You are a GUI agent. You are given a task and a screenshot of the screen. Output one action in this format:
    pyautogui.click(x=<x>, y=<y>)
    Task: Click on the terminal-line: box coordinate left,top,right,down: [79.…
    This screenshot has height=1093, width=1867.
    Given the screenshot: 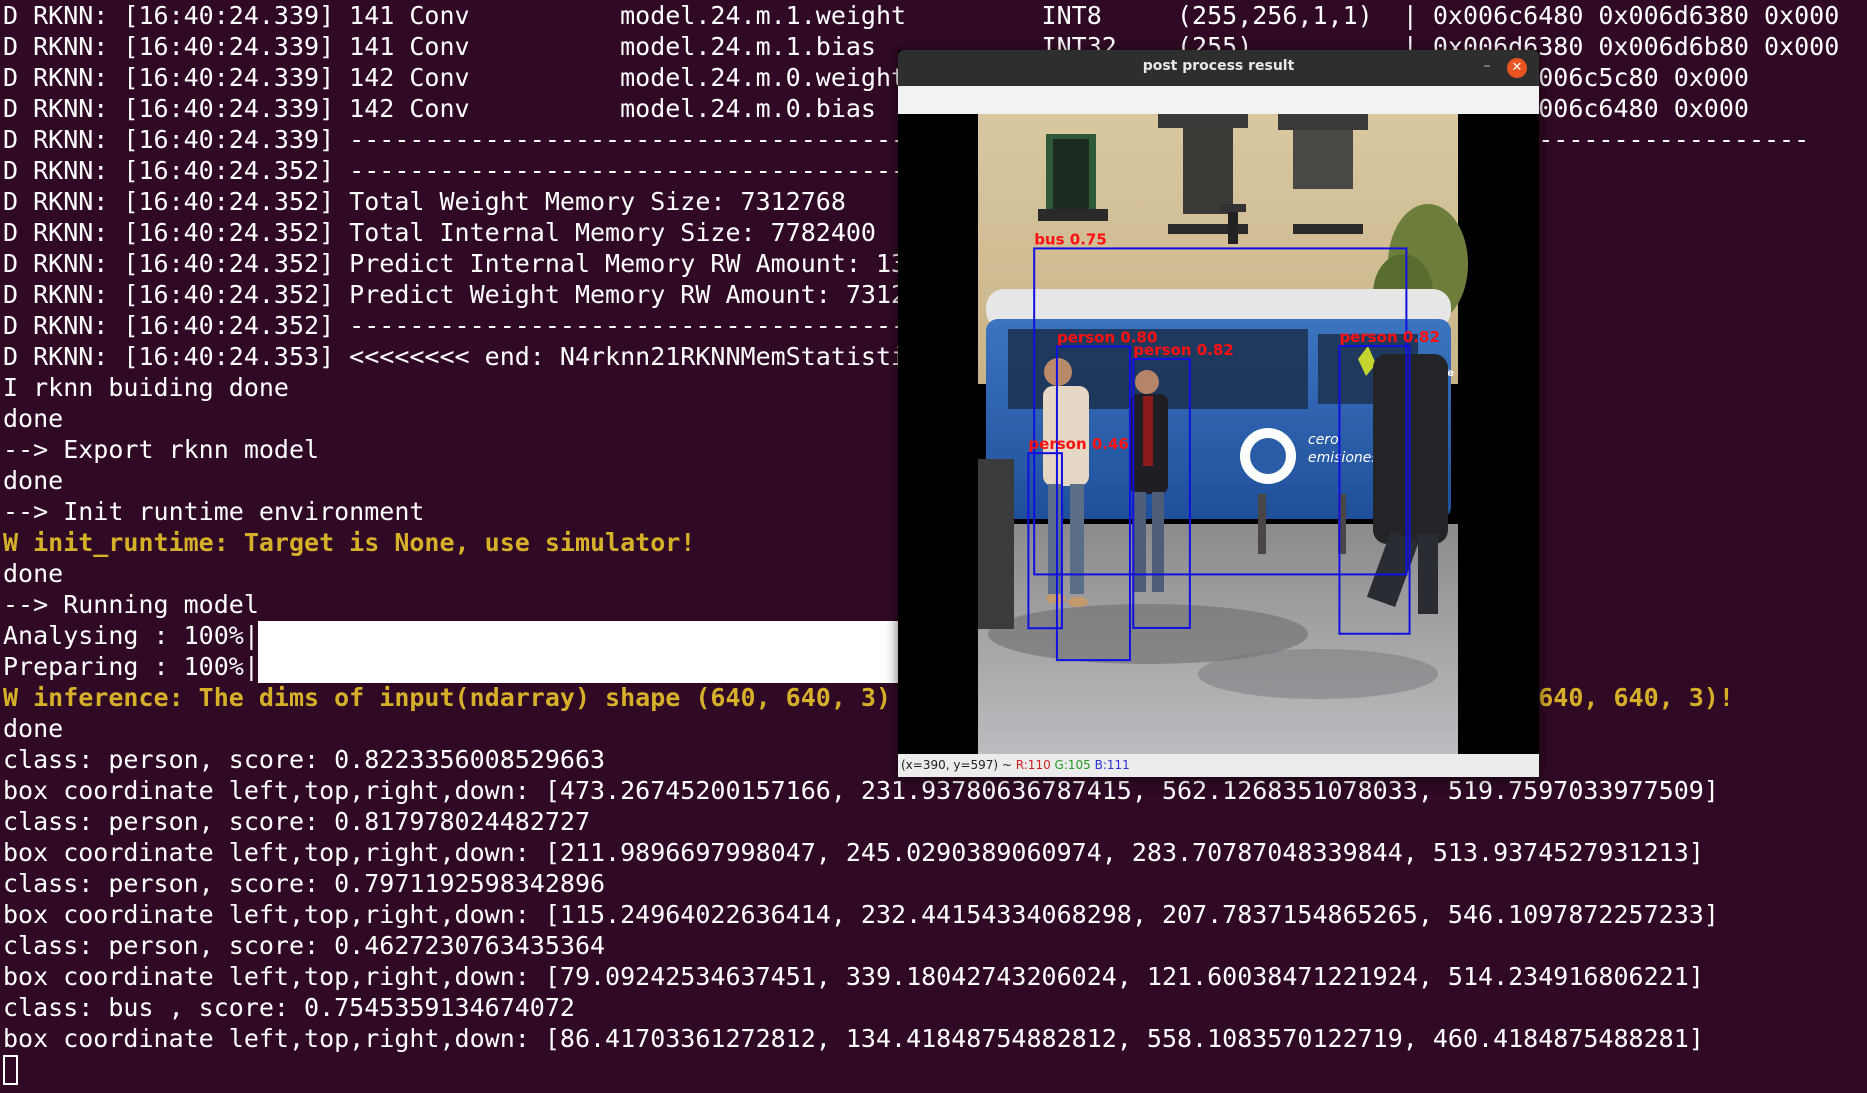 What is the action you would take?
    pyautogui.click(x=853, y=976)
    